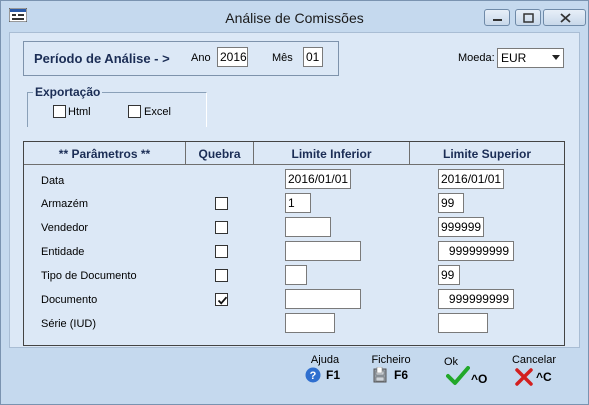 The width and height of the screenshot is (589, 405). I want to click on file-button: Ficheiro F6, so click(391, 369).